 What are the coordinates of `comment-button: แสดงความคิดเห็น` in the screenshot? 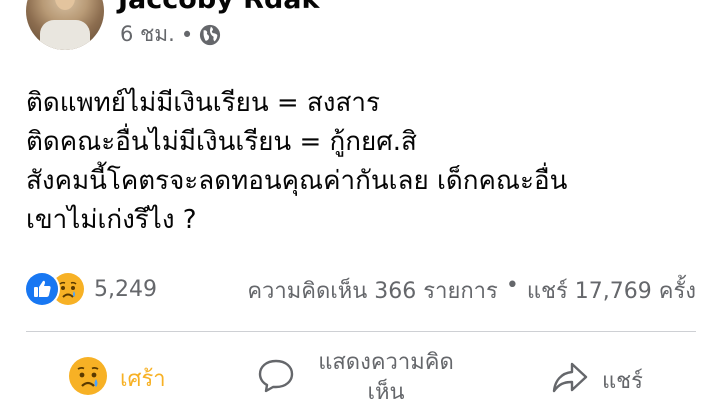 It's located at (361, 378).